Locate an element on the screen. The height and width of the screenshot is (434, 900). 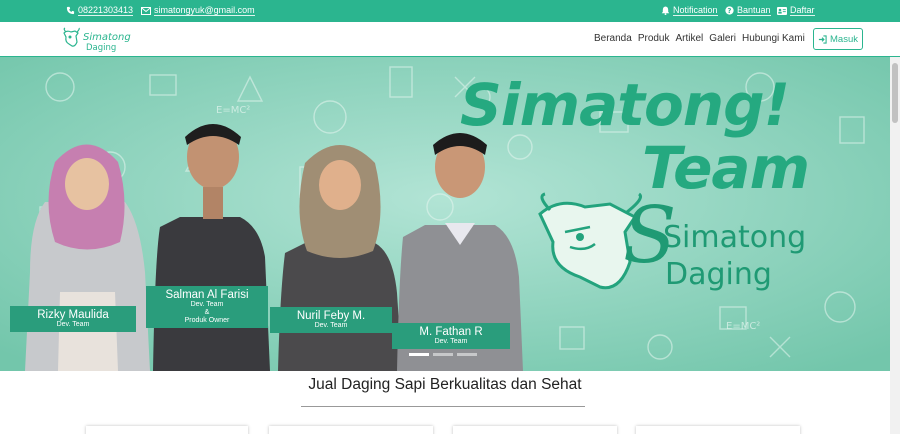
email-address: simatongyuk@gmail.com is located at coordinates (204, 10).